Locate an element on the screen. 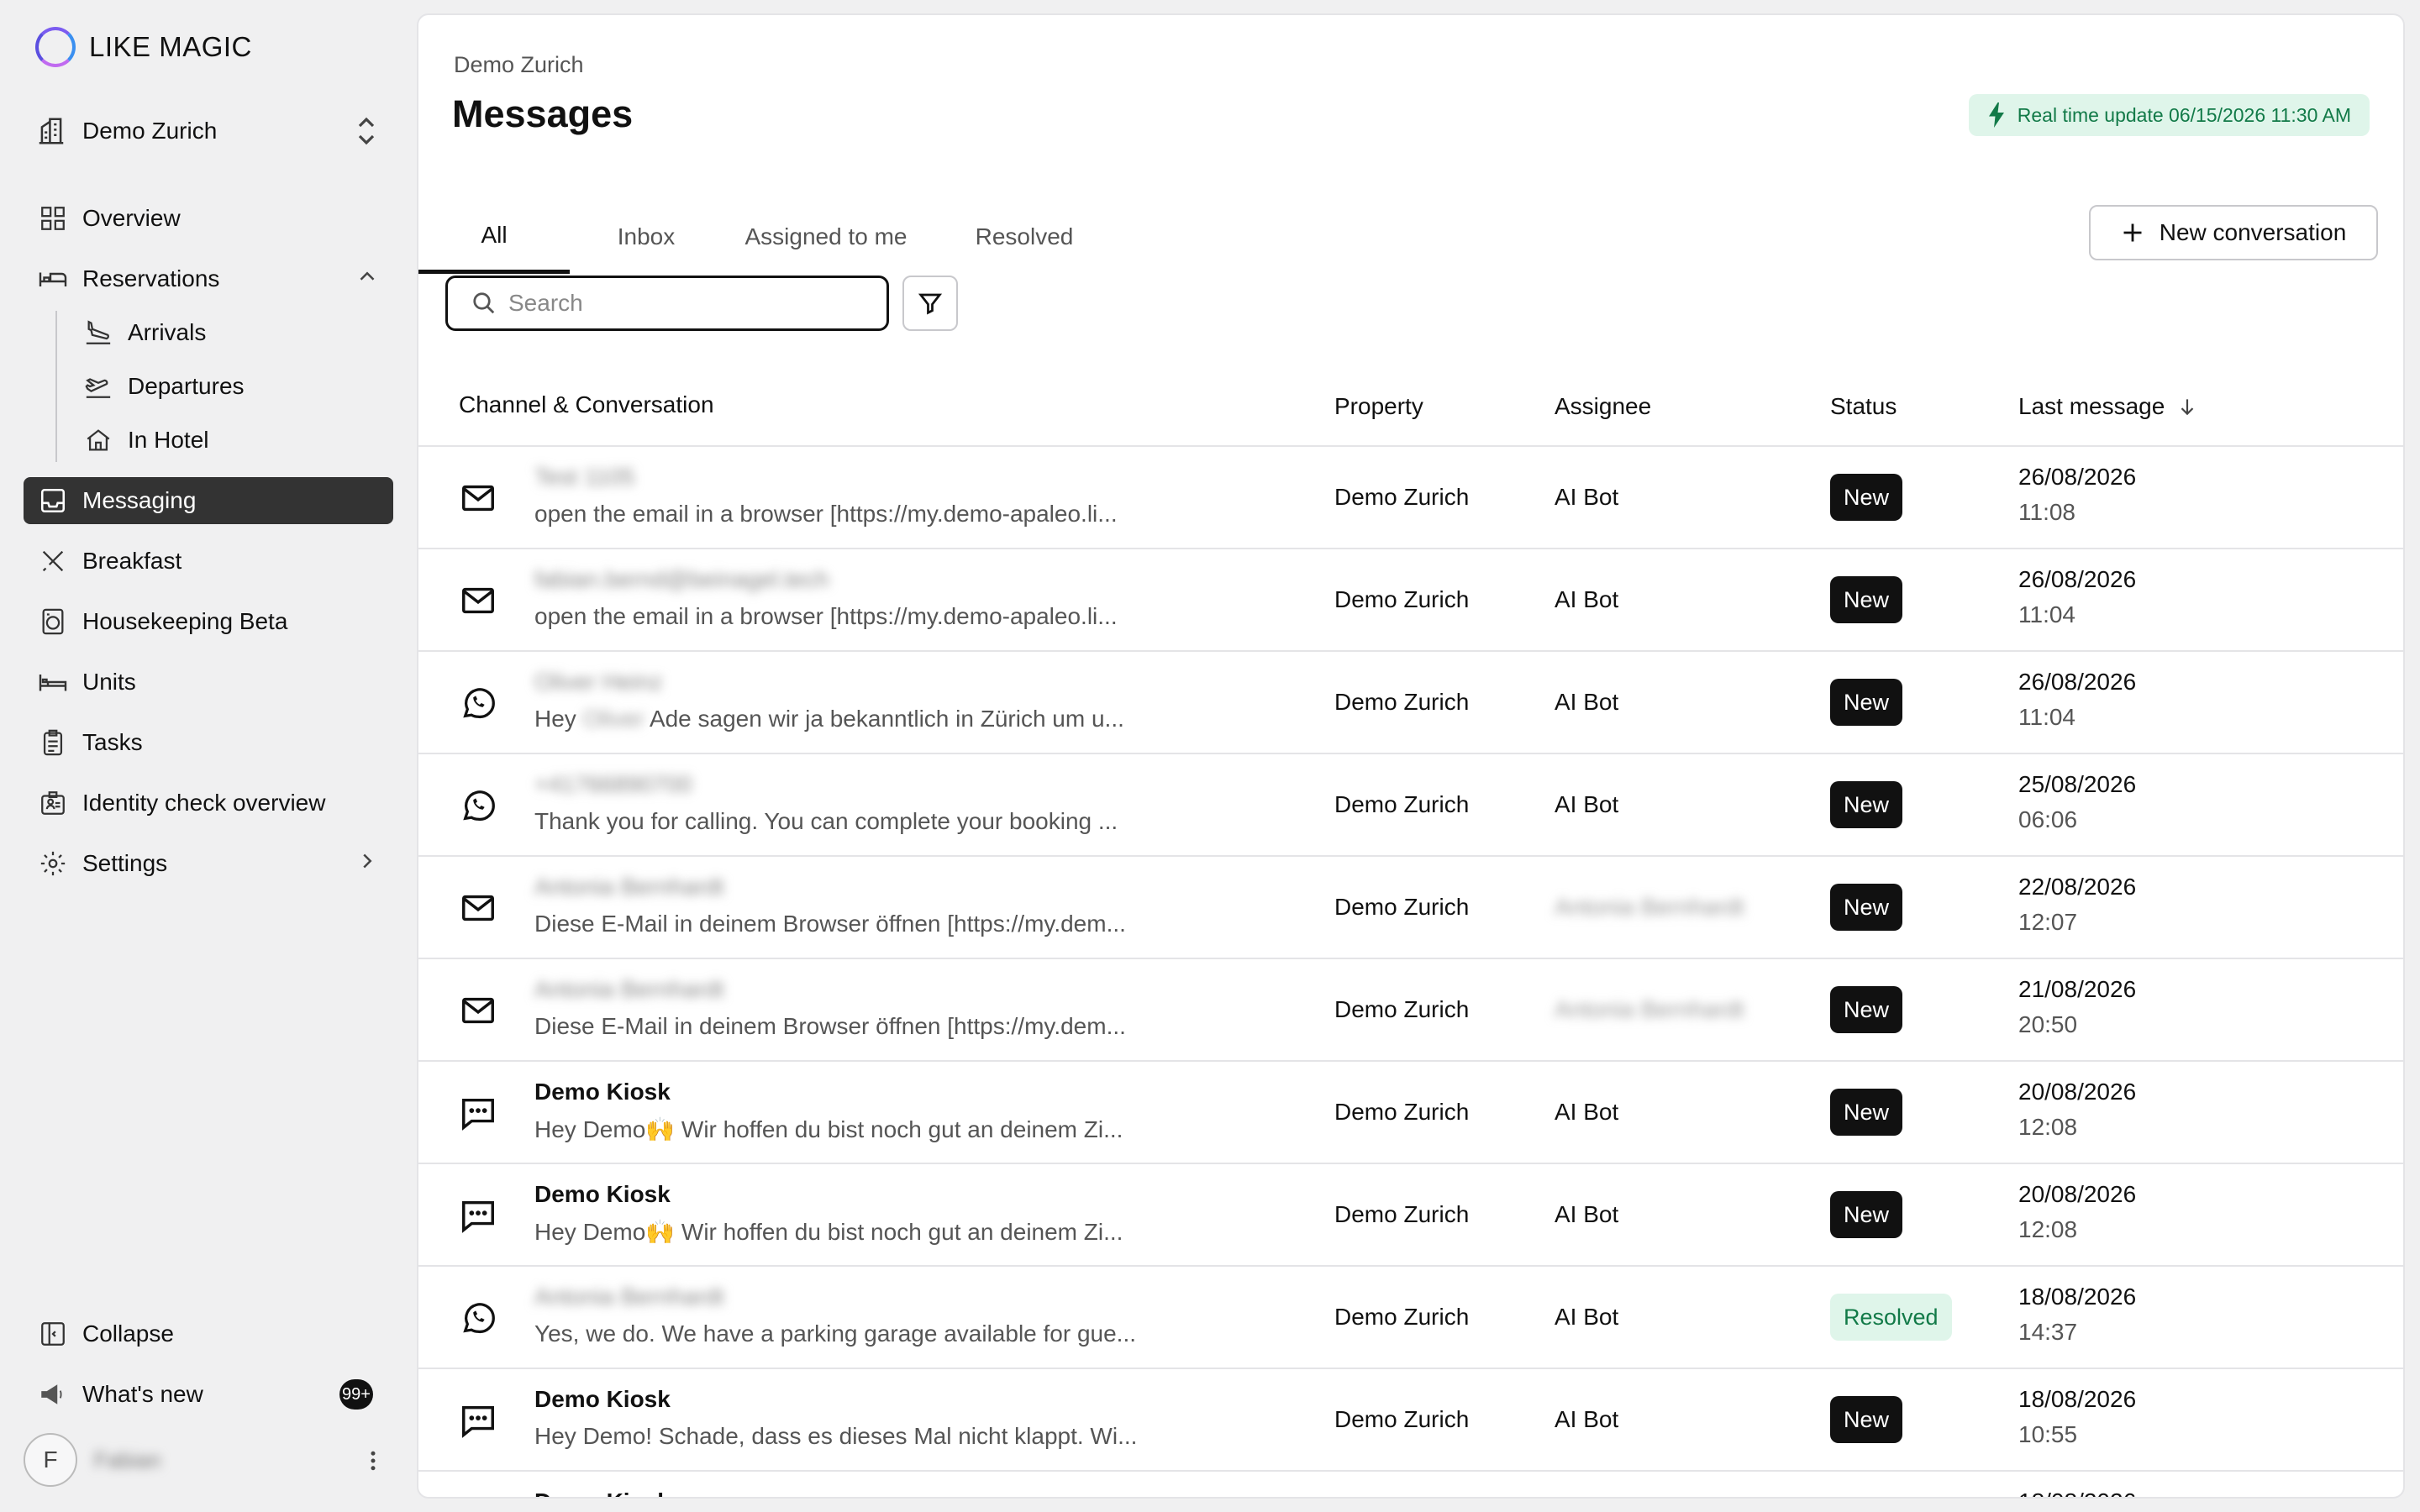 The width and height of the screenshot is (2420, 1512). last-message-time: 11:04 is located at coordinates (2046, 614).